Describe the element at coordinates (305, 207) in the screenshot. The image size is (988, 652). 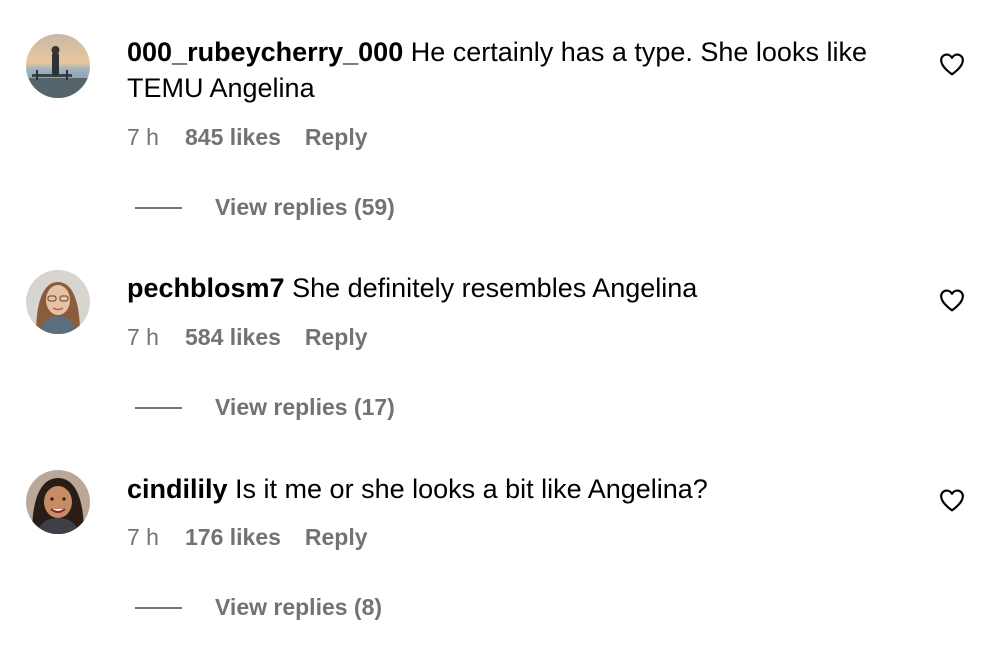
I see `view-replies-label: View replies (59)` at that location.